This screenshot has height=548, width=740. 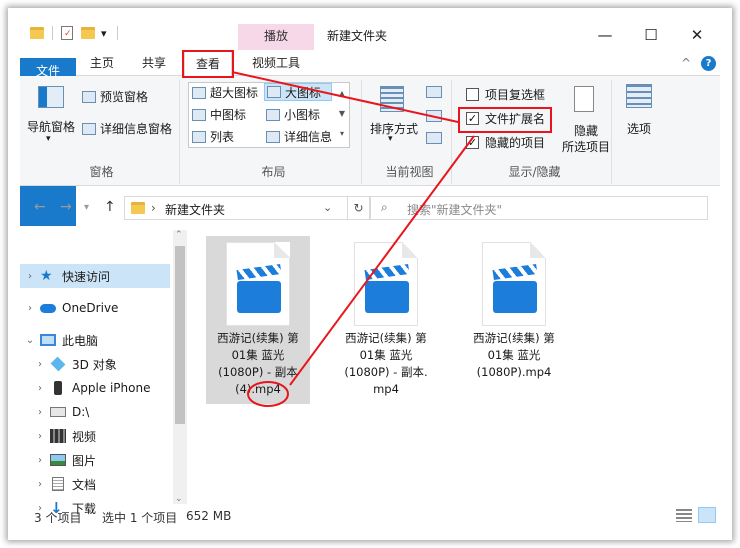 I want to click on refresh-icon: ↻, so click(x=358, y=208).